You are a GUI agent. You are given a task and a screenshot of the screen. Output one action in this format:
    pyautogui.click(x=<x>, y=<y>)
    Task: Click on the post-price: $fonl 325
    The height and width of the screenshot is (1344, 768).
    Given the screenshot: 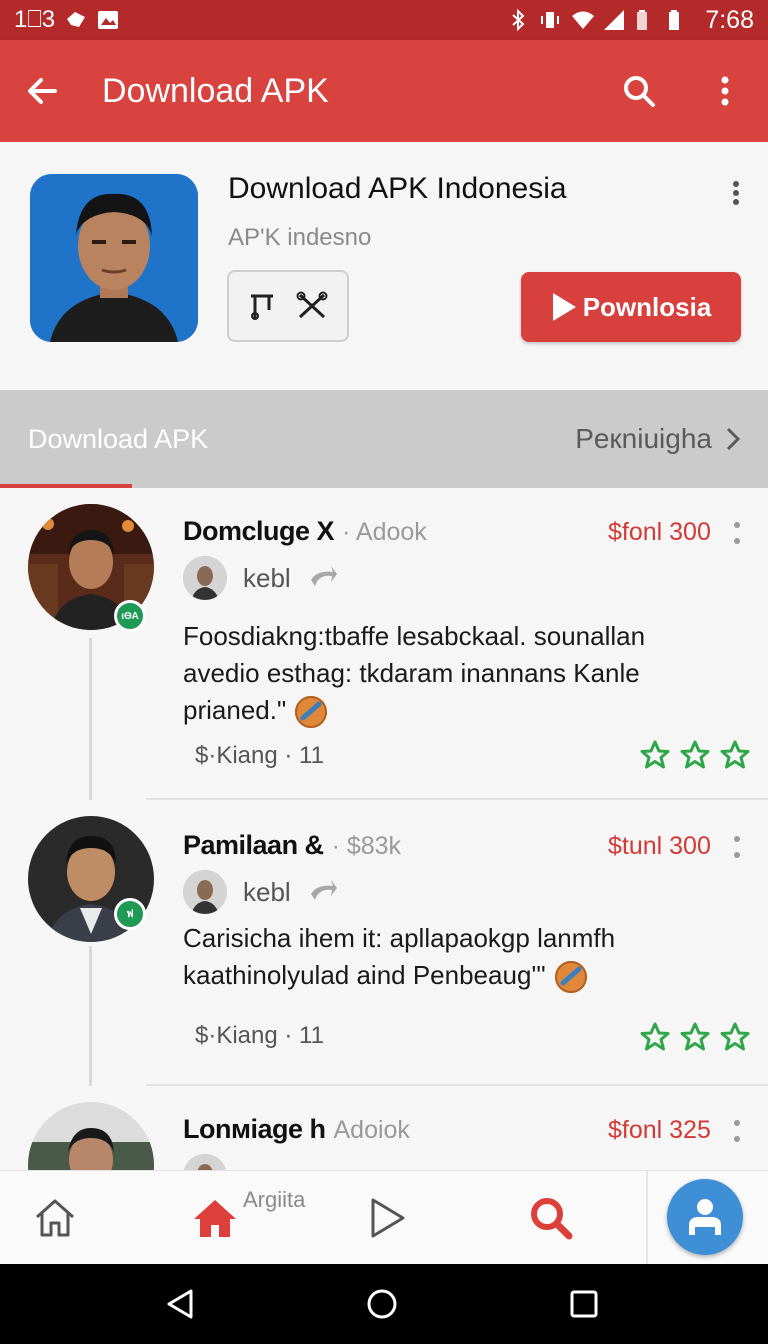 What is the action you would take?
    pyautogui.click(x=659, y=1130)
    